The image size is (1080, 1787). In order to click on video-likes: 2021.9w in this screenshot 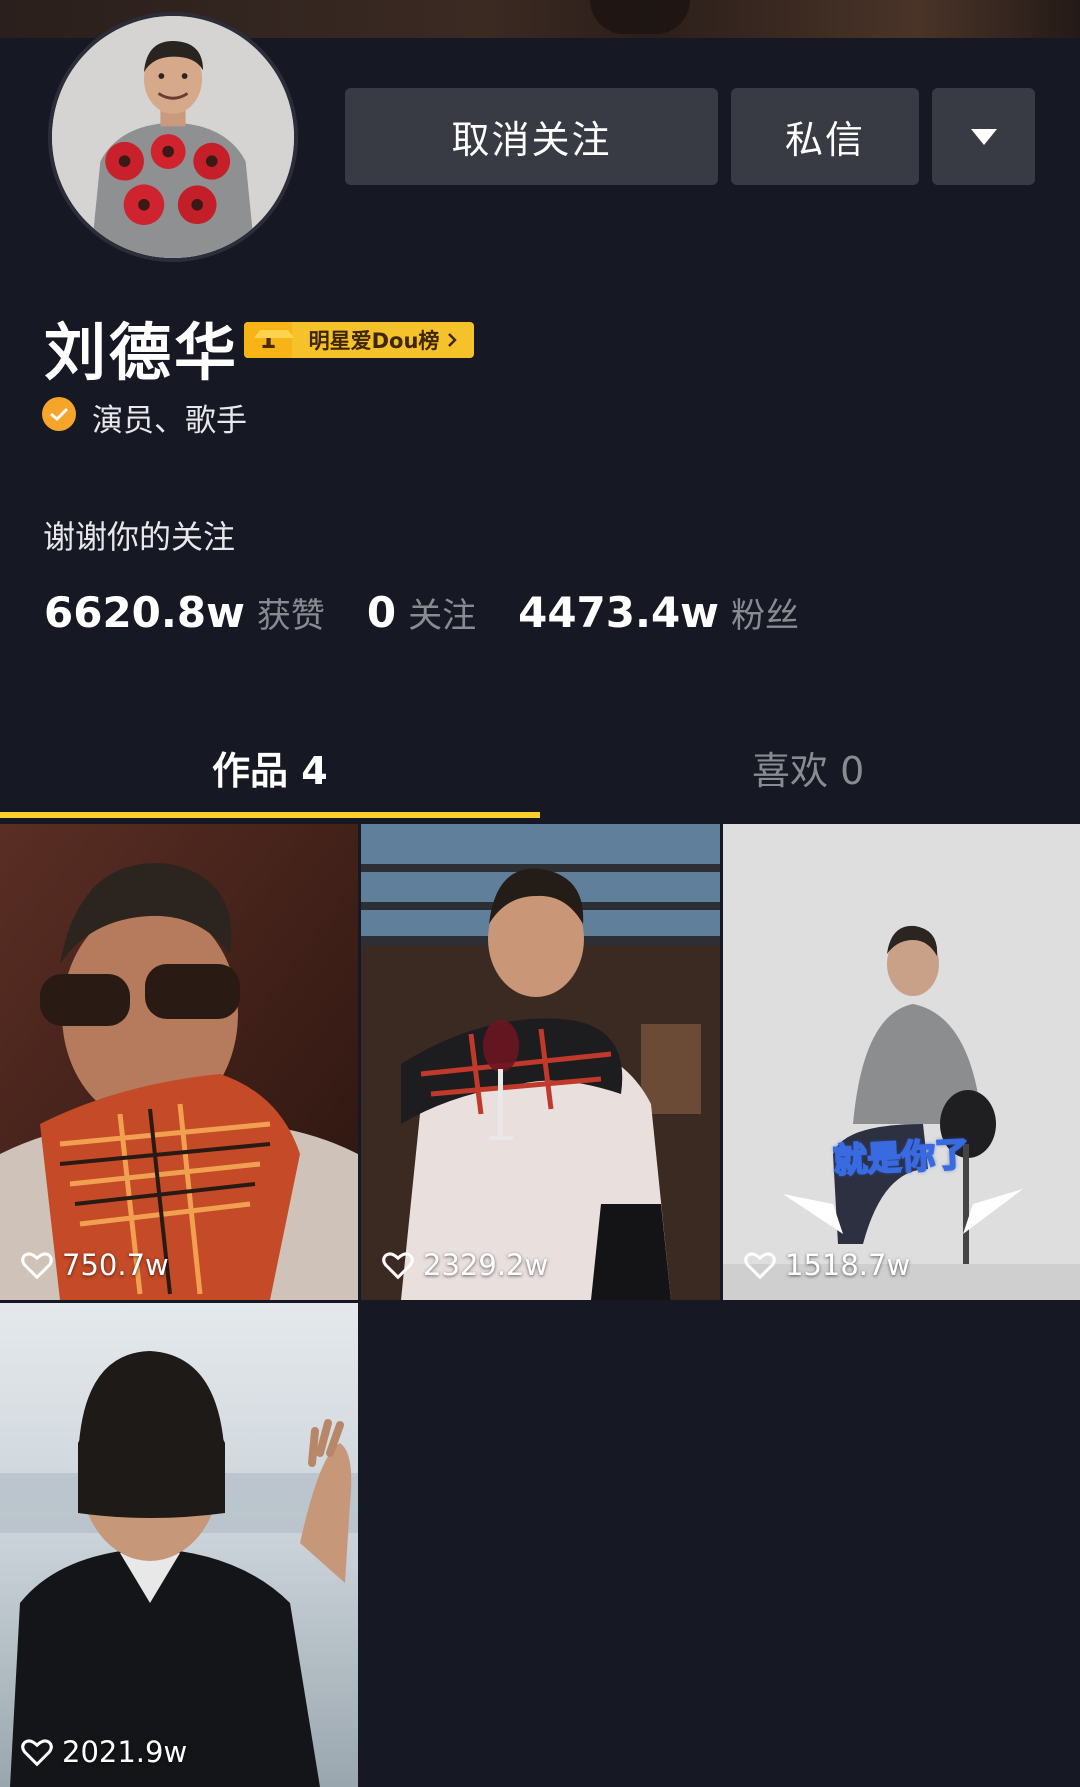, I will do `click(103, 1752)`.